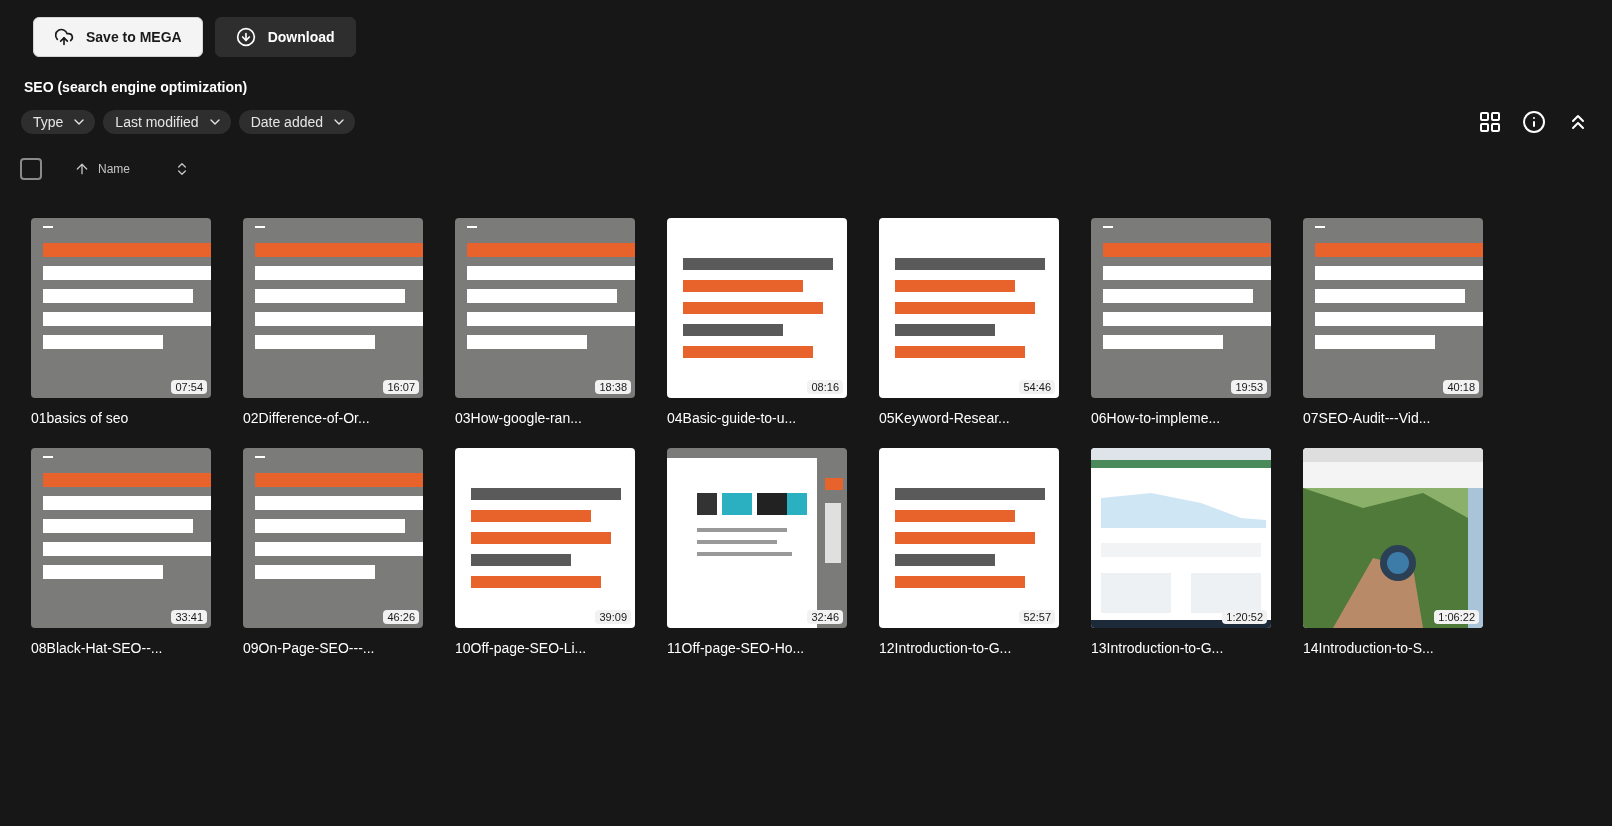  Describe the element at coordinates (1037, 617) in the screenshot. I see `duration-label: 52:57` at that location.